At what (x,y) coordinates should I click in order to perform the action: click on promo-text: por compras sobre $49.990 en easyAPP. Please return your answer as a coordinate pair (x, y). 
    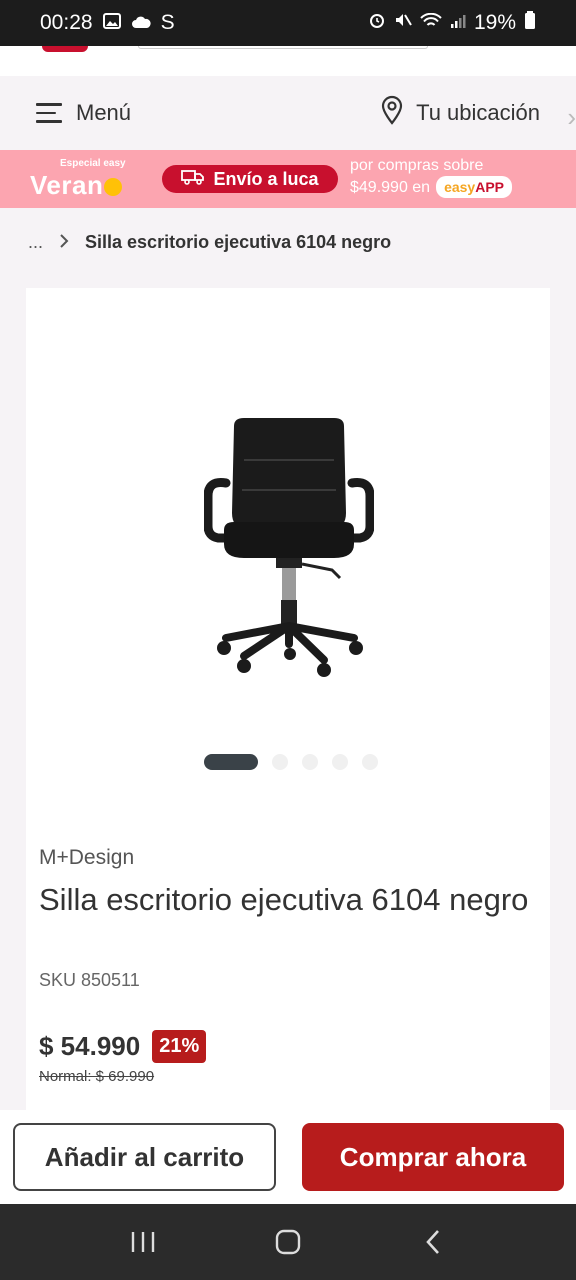
    Looking at the image, I should click on (431, 177).